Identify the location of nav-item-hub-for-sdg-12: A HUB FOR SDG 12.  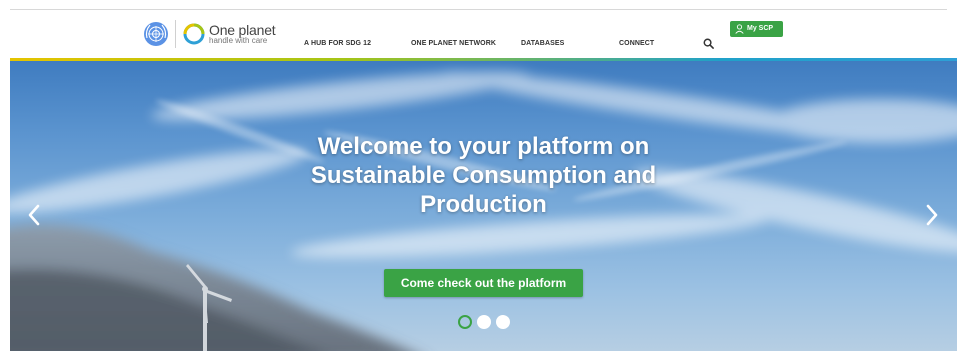
(337, 43).